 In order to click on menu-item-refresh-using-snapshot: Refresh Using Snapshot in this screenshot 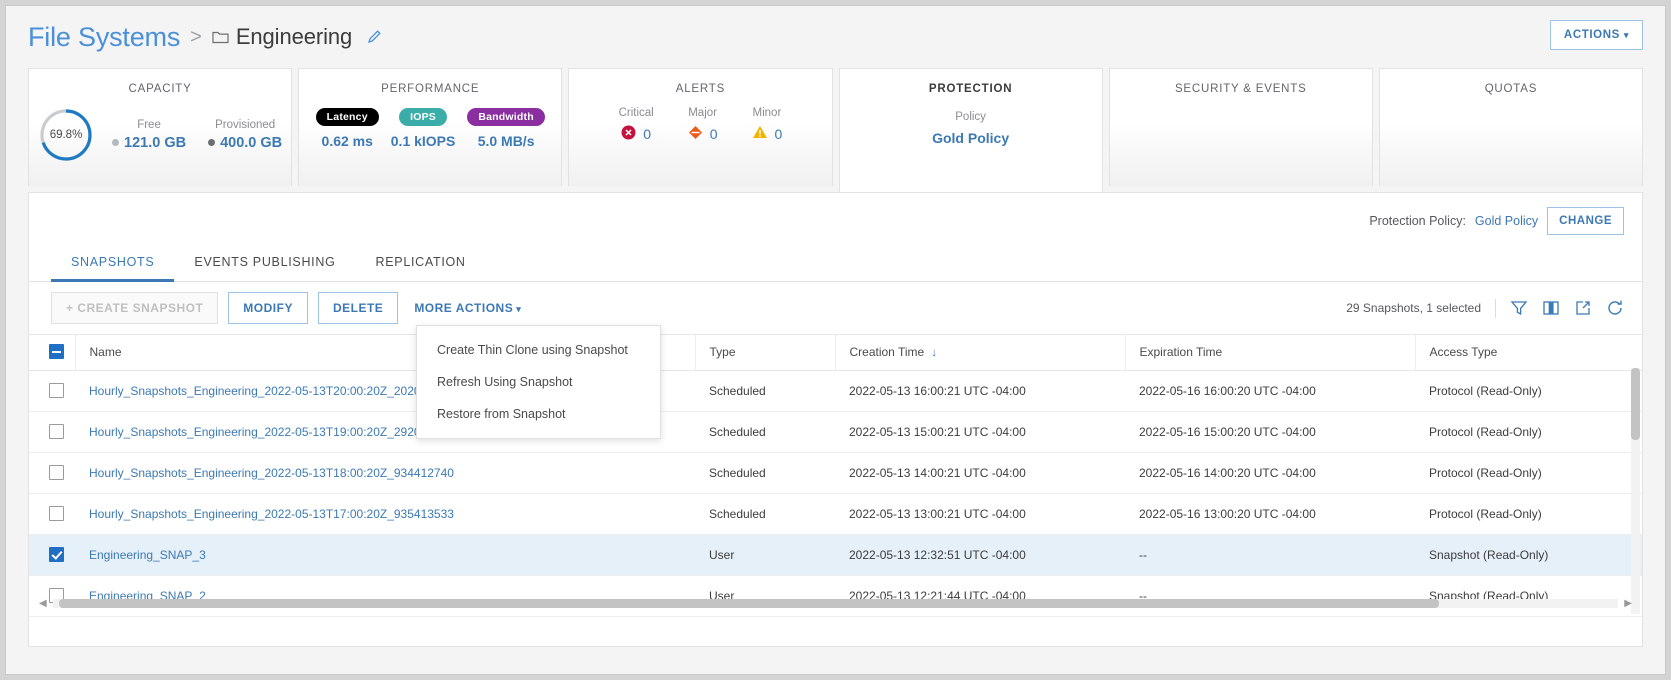, I will do `click(538, 382)`.